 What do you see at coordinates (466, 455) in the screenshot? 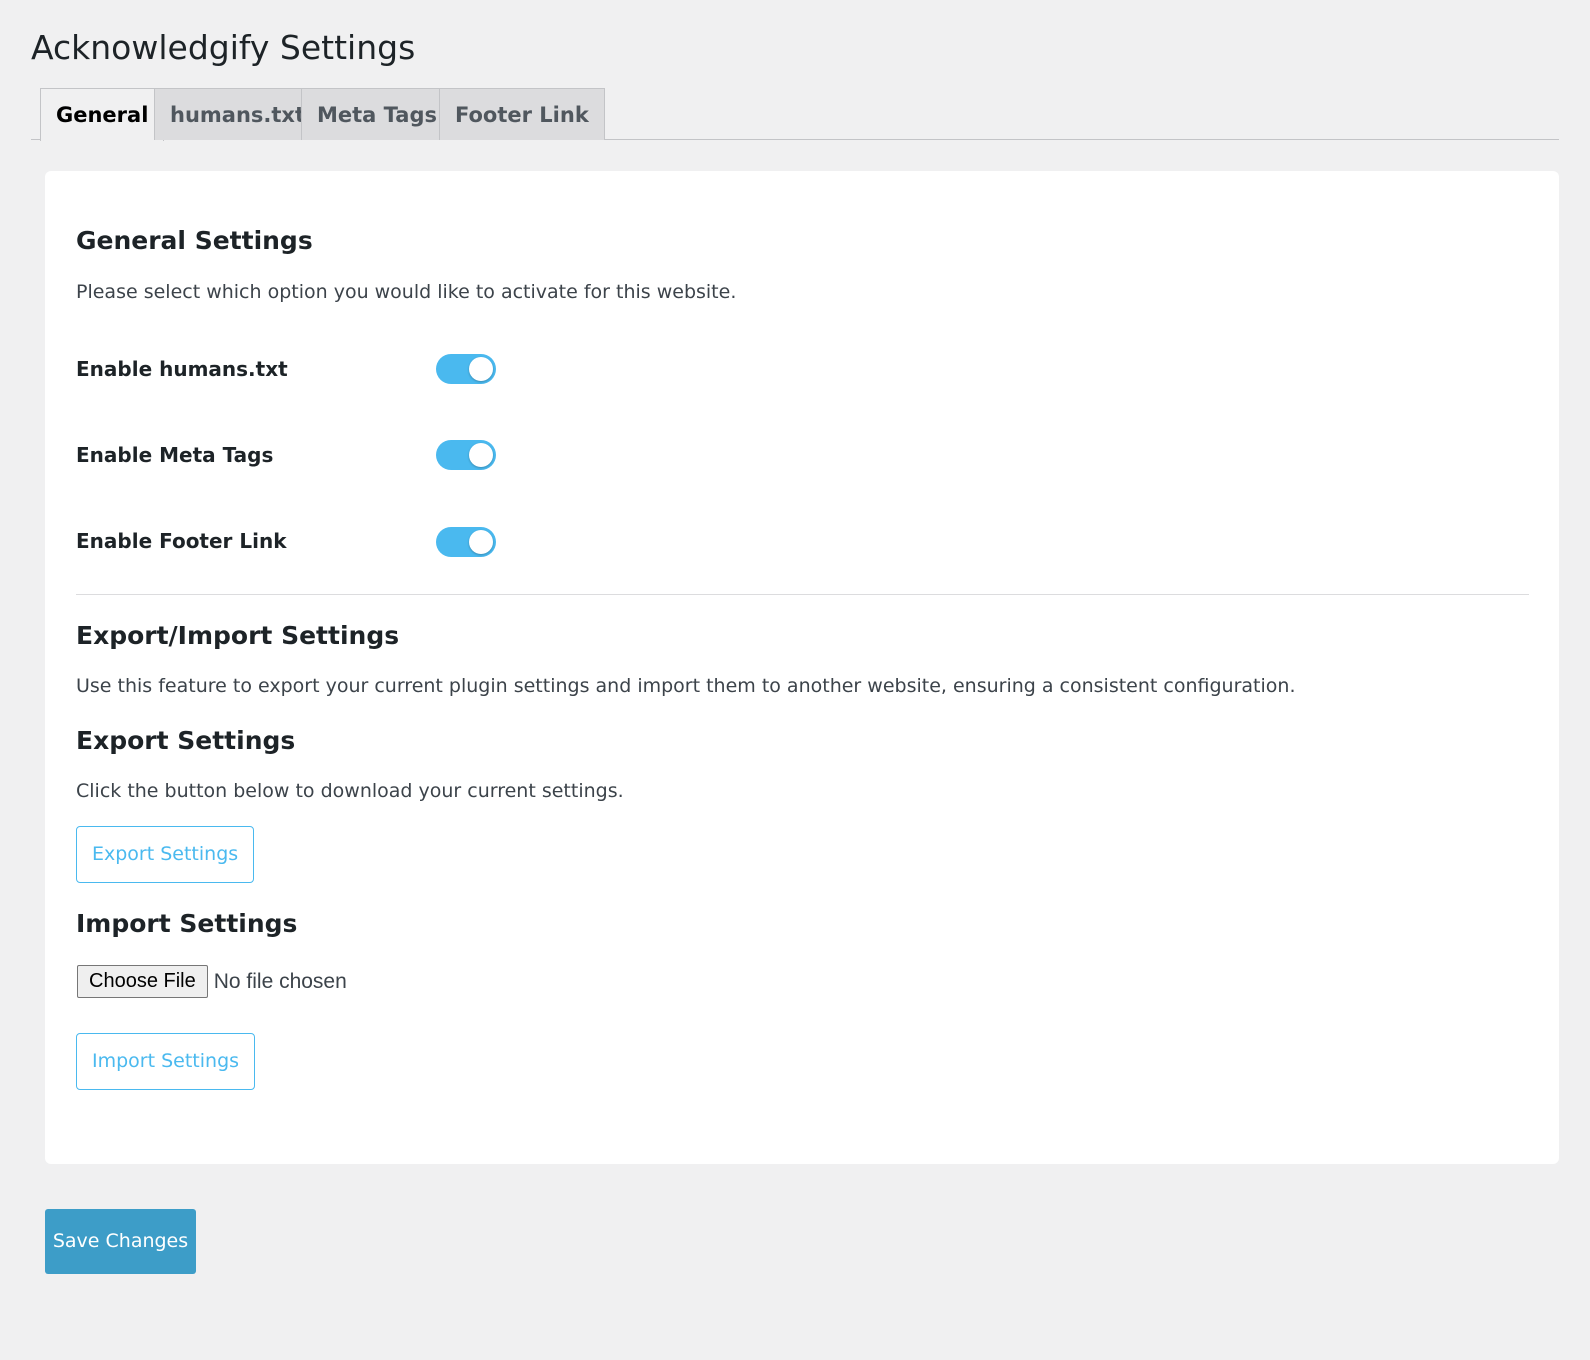
I see `enable-meta-tags-toggle` at bounding box center [466, 455].